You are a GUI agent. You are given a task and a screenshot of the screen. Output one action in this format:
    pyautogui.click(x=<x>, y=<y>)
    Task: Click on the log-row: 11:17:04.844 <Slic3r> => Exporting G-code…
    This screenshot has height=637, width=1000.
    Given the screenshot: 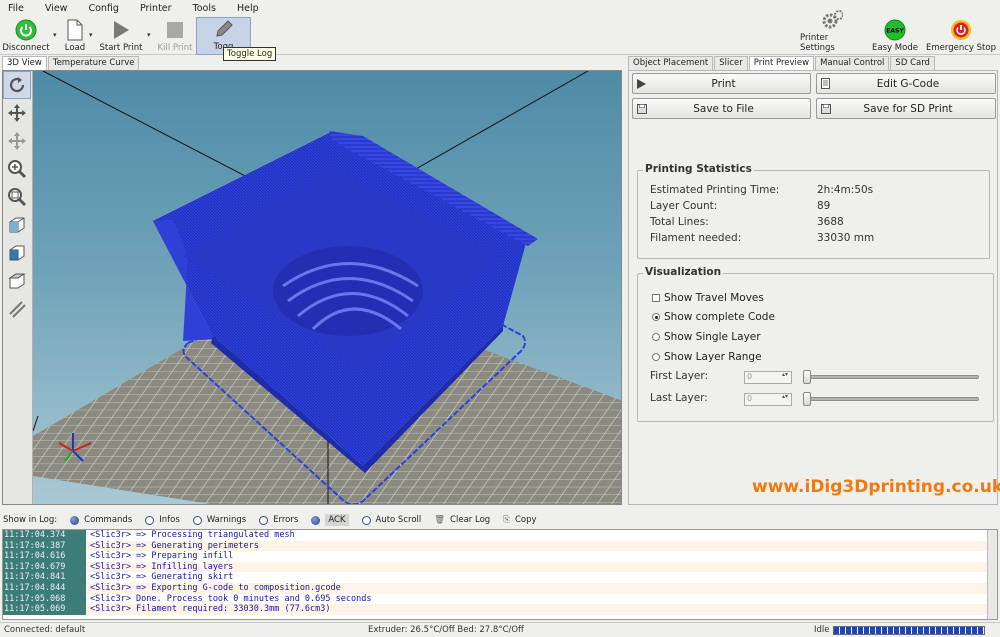 What is the action you would take?
    pyautogui.click(x=500, y=588)
    